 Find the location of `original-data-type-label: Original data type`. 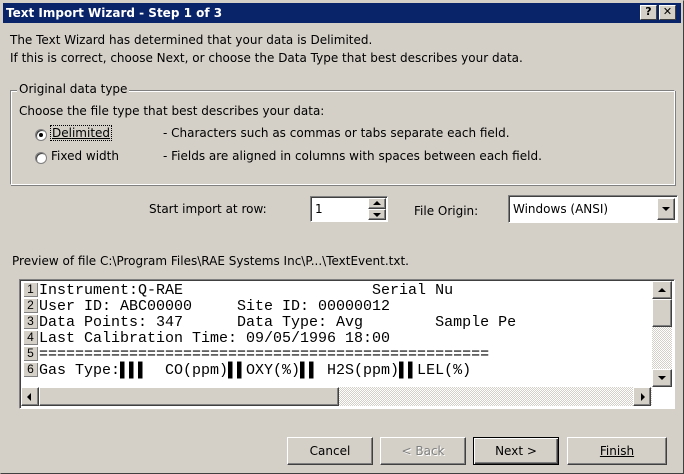

original-data-type-label: Original data type is located at coordinates (73, 89).